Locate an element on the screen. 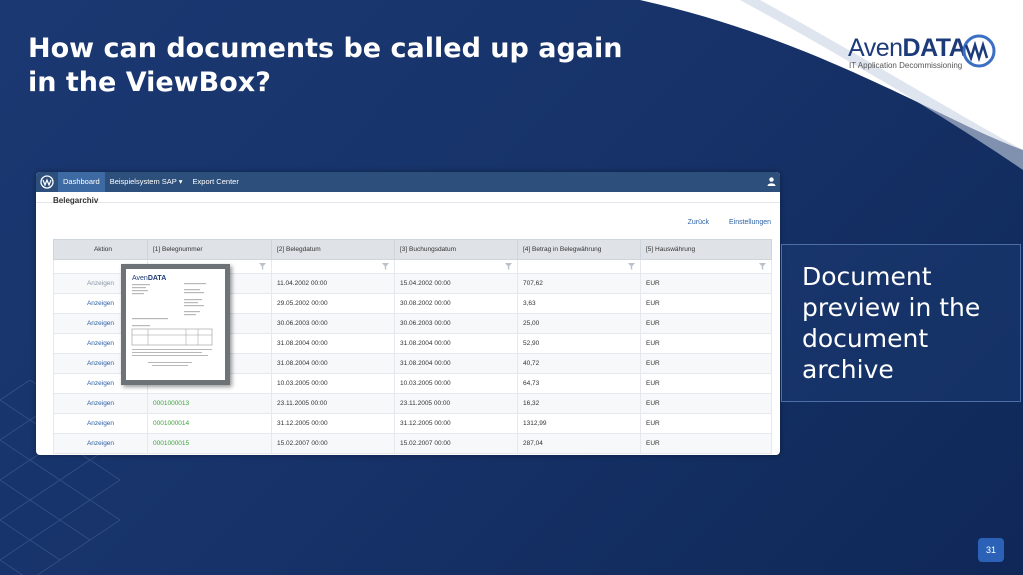 The height and width of the screenshot is (575, 1023). cell-buchungsdatum: 23.11.2005 00:00 is located at coordinates (456, 403).